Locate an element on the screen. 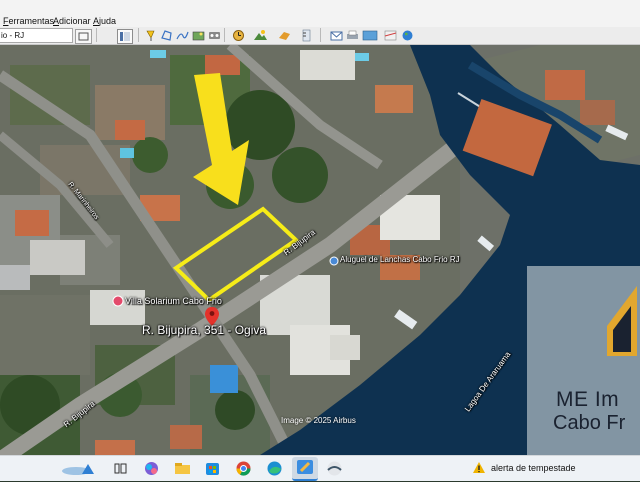  imagery-attribution: Image © 2025 Airbus is located at coordinates (318, 420).